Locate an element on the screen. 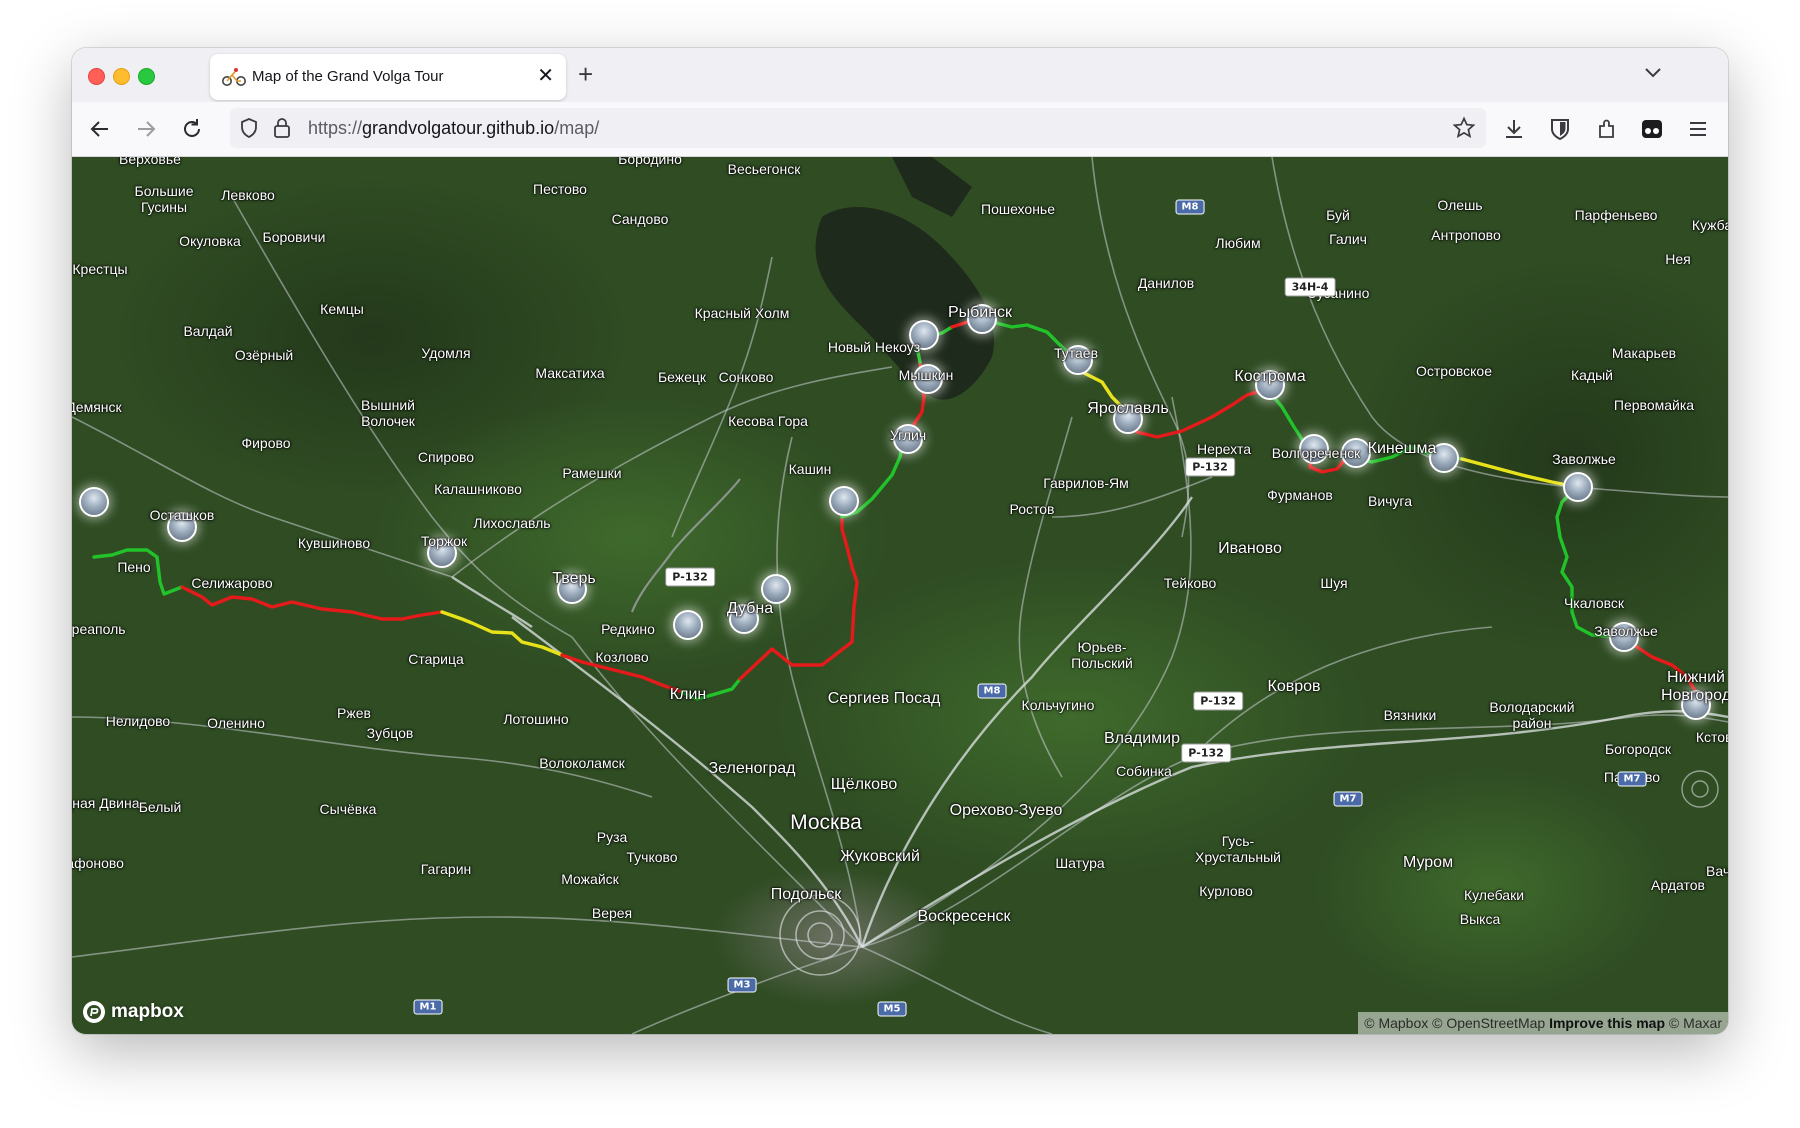  place-label: Данилов is located at coordinates (1166, 283).